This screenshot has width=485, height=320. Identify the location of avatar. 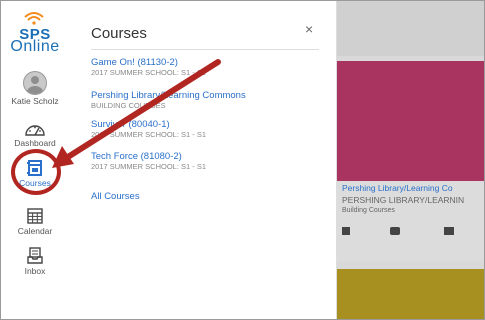
(35, 83).